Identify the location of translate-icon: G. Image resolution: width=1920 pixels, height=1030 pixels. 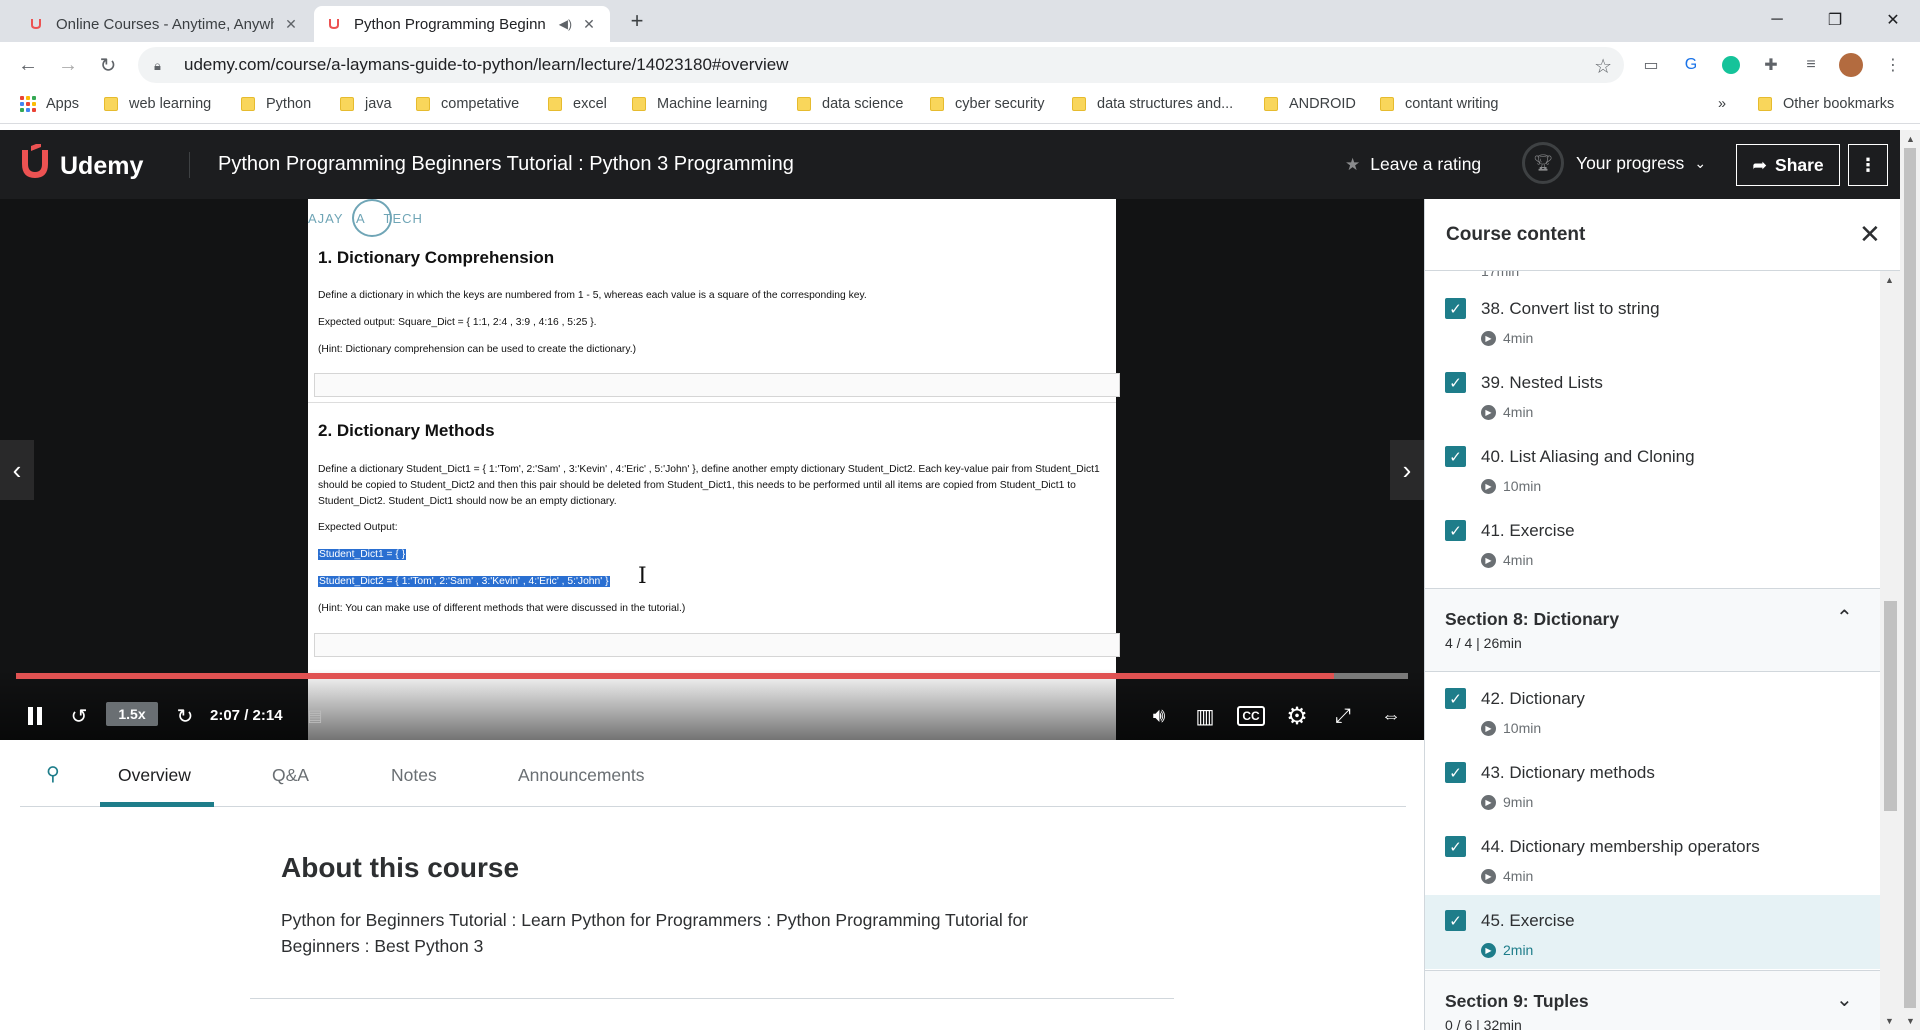
(1691, 65).